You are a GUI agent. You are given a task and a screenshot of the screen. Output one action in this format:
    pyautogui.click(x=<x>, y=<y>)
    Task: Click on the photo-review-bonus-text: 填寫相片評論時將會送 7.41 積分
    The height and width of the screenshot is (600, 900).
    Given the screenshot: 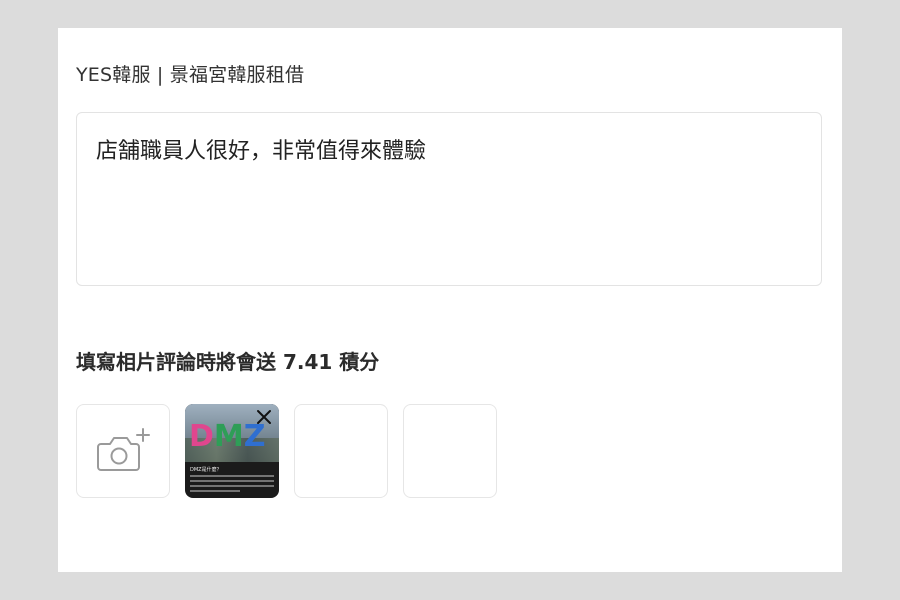 What is the action you would take?
    pyautogui.click(x=228, y=362)
    